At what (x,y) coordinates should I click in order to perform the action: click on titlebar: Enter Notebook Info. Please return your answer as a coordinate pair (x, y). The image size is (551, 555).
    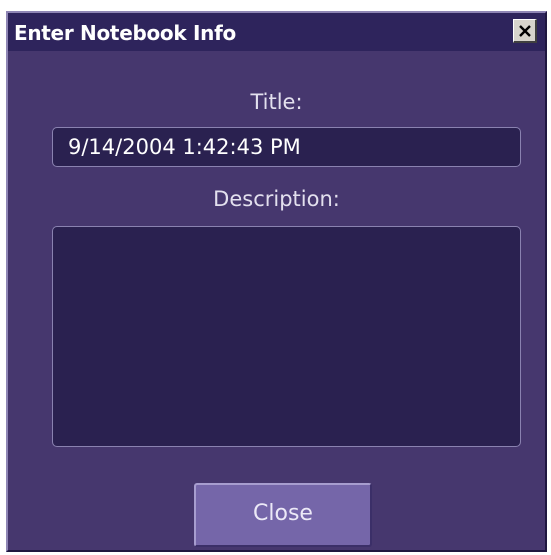
    Looking at the image, I should click on (276, 32).